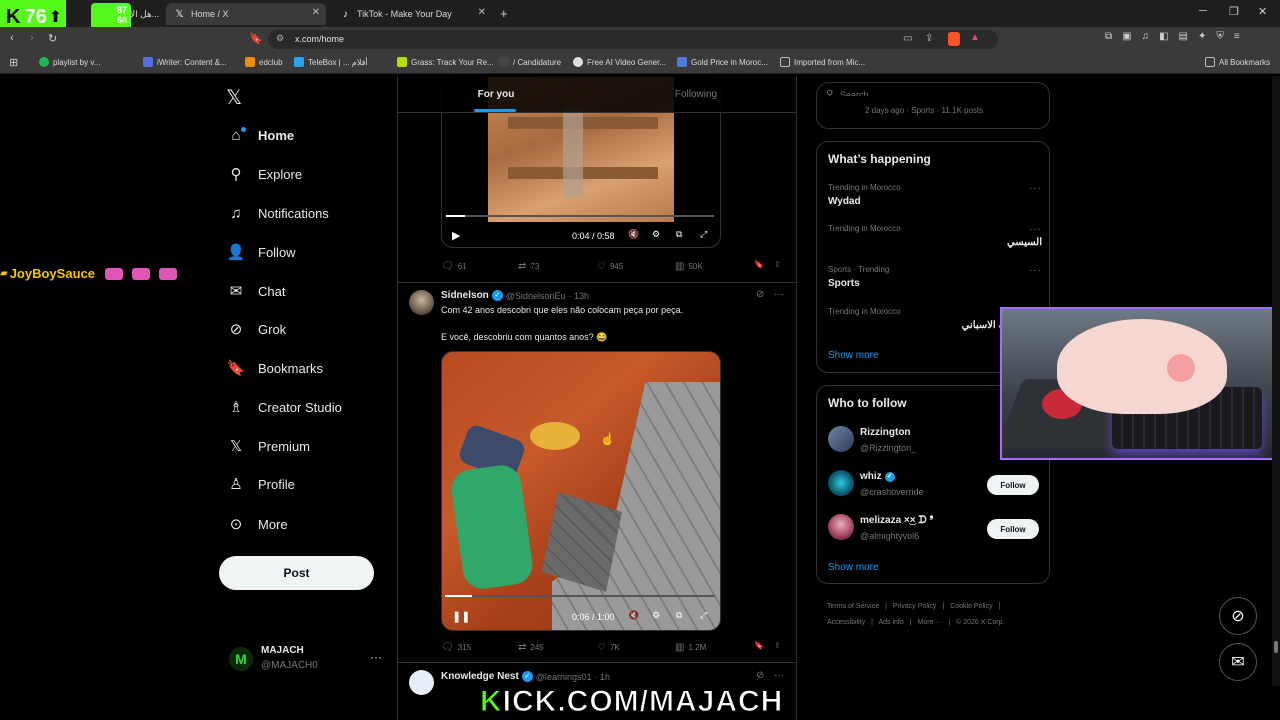 This screenshot has height=720, width=1280. Describe the element at coordinates (892, 492) in the screenshot. I see `suggested-handle: @crashoverride` at that location.